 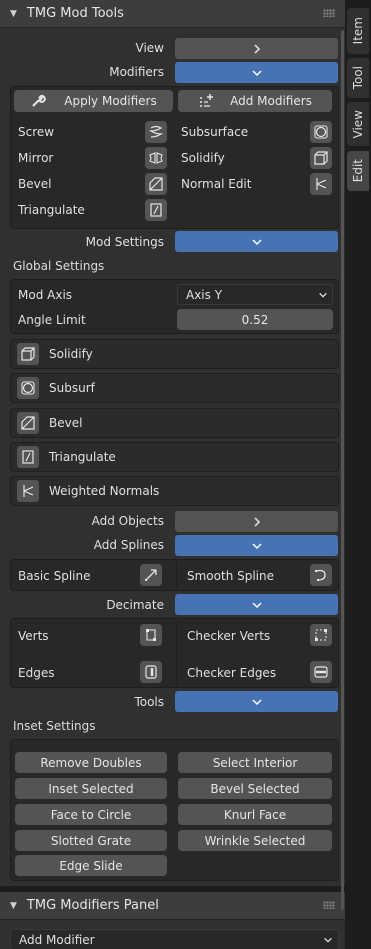 What do you see at coordinates (124, 242) in the screenshot?
I see `mod-settings-label: Mod Settings` at bounding box center [124, 242].